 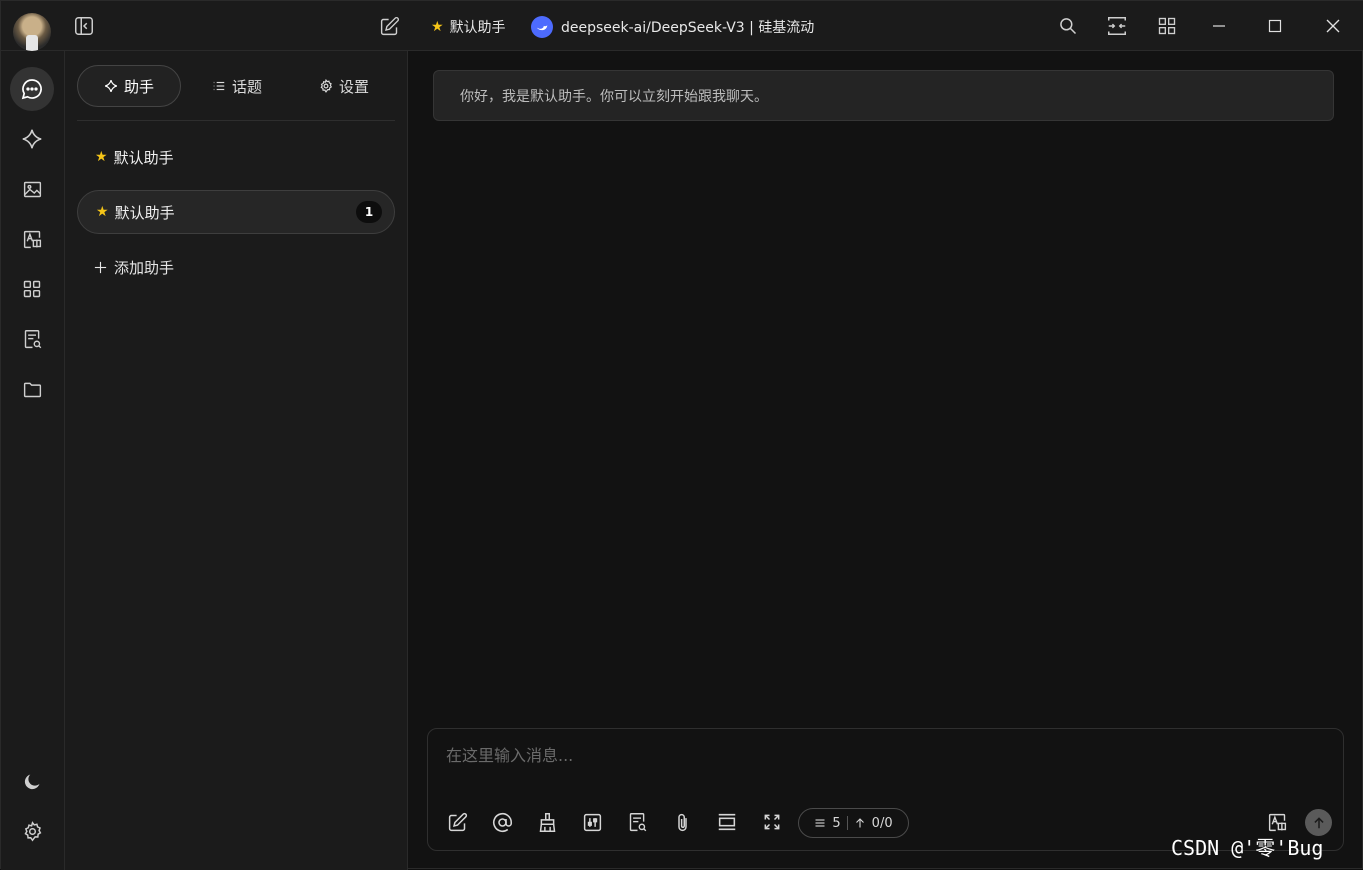 What do you see at coordinates (236, 120) in the screenshot?
I see `panel-divider` at bounding box center [236, 120].